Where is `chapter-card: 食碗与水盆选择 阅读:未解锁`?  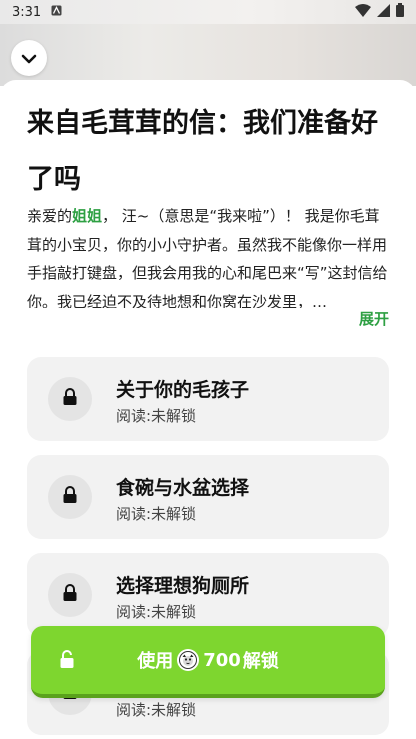 chapter-card: 食碗与水盆选择 阅读:未解锁 is located at coordinates (208, 497).